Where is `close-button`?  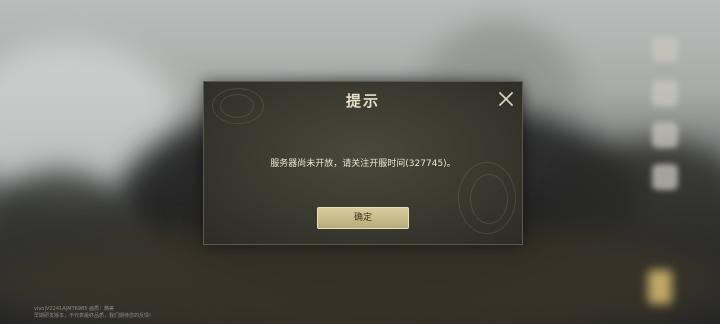
close-button is located at coordinates (506, 99).